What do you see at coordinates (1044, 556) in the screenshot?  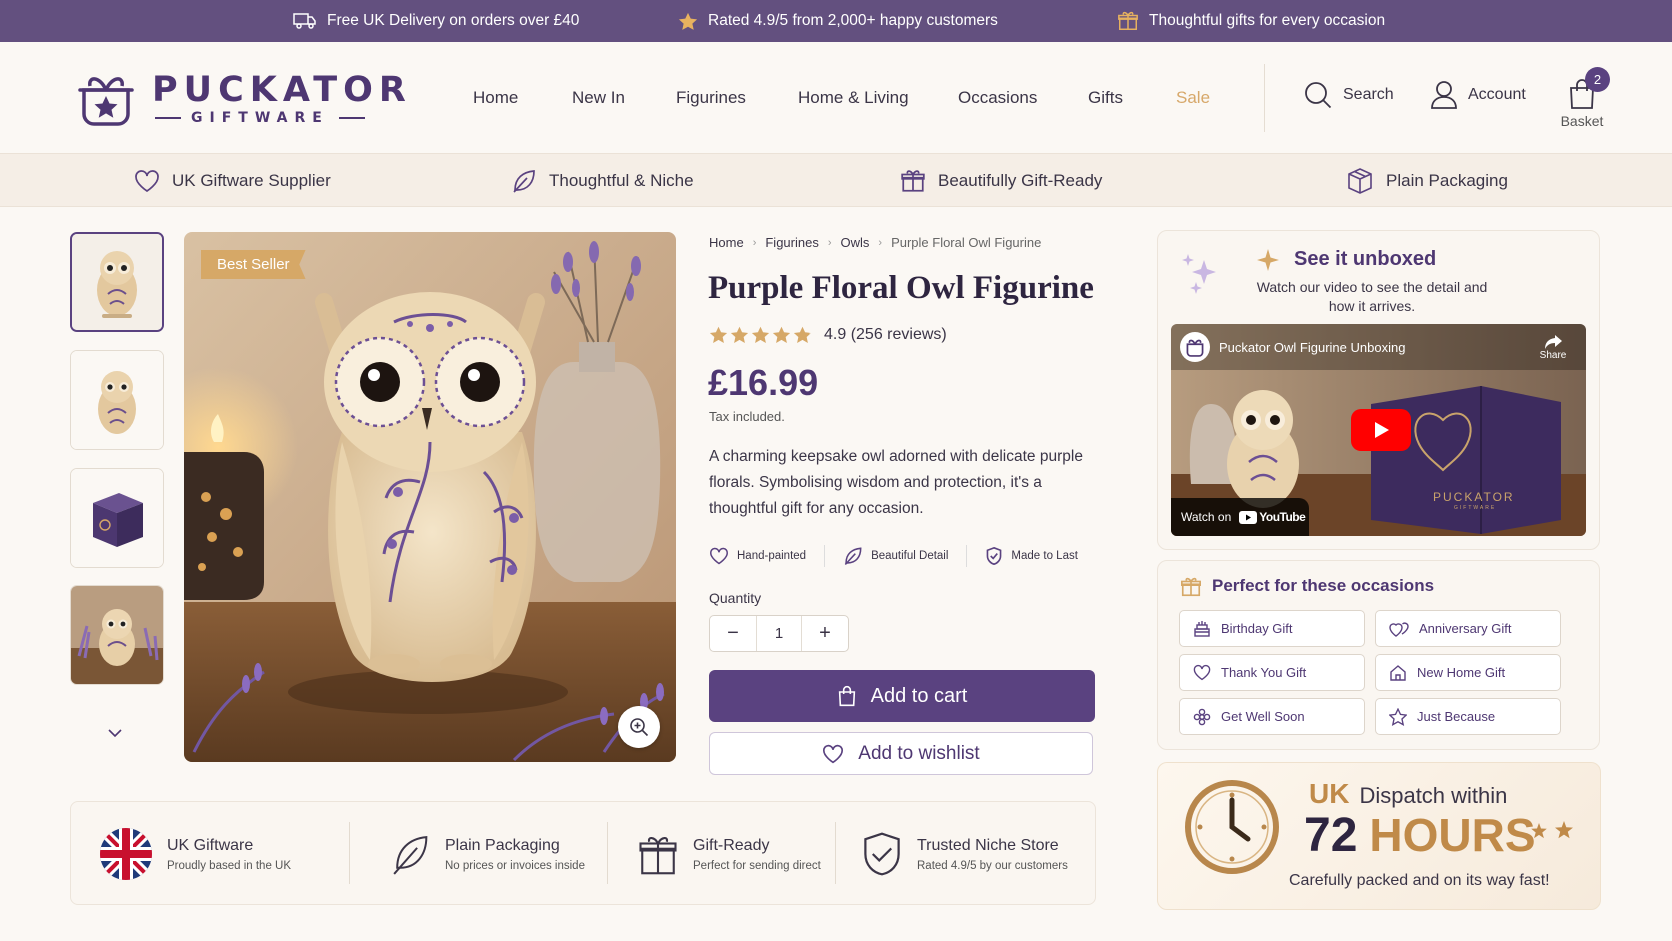 I see `feature-label: Made to Last` at bounding box center [1044, 556].